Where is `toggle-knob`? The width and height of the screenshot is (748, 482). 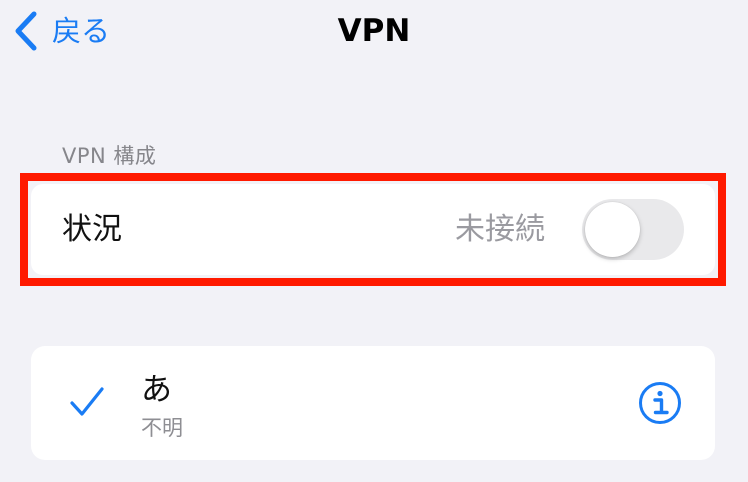
toggle-knob is located at coordinates (612, 229).